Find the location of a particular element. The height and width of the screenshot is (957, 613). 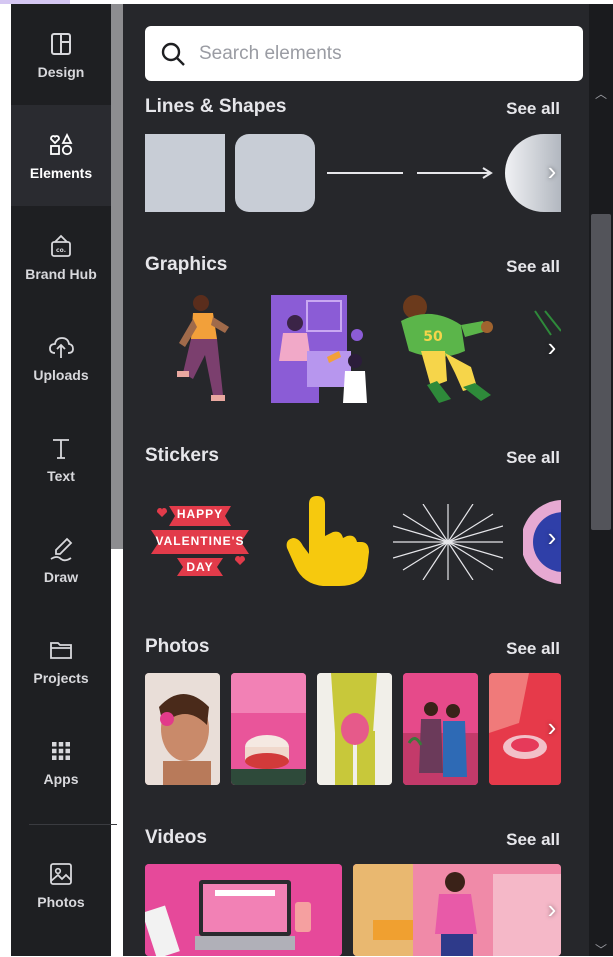

arrow-line-element is located at coordinates (455, 173).